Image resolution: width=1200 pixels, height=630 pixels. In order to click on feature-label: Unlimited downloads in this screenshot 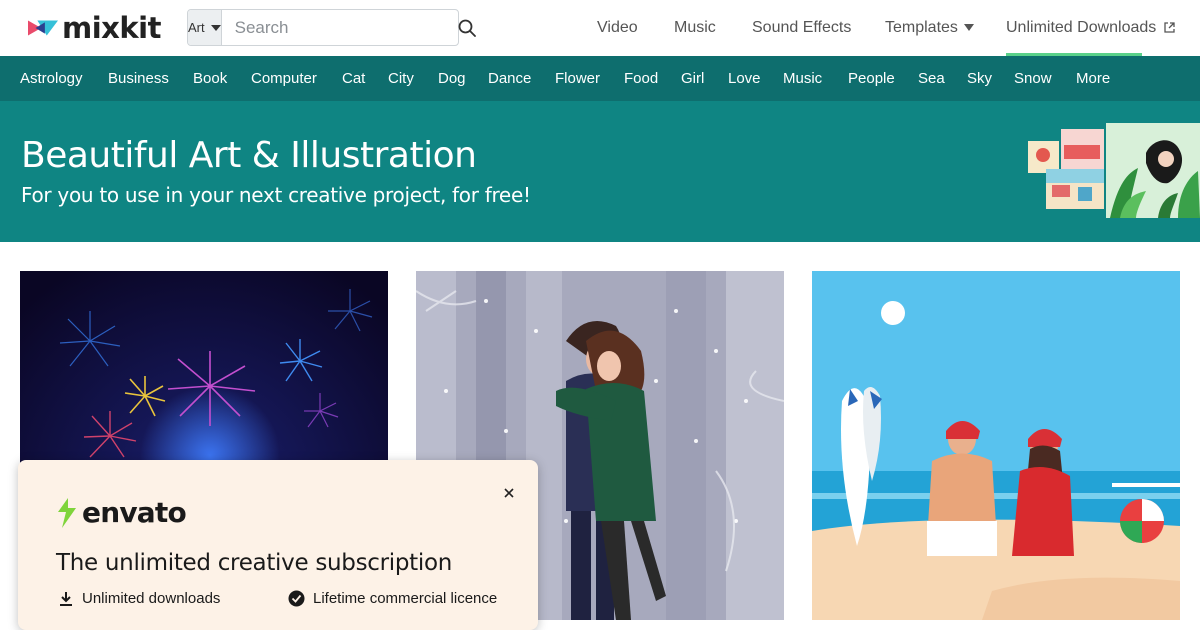, I will do `click(151, 598)`.